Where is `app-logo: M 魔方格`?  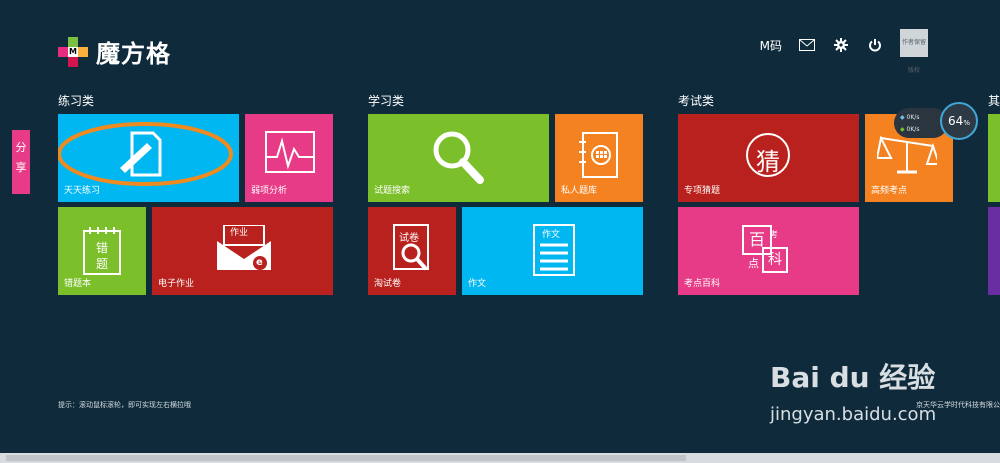 app-logo: M 魔方格 is located at coordinates (114, 51).